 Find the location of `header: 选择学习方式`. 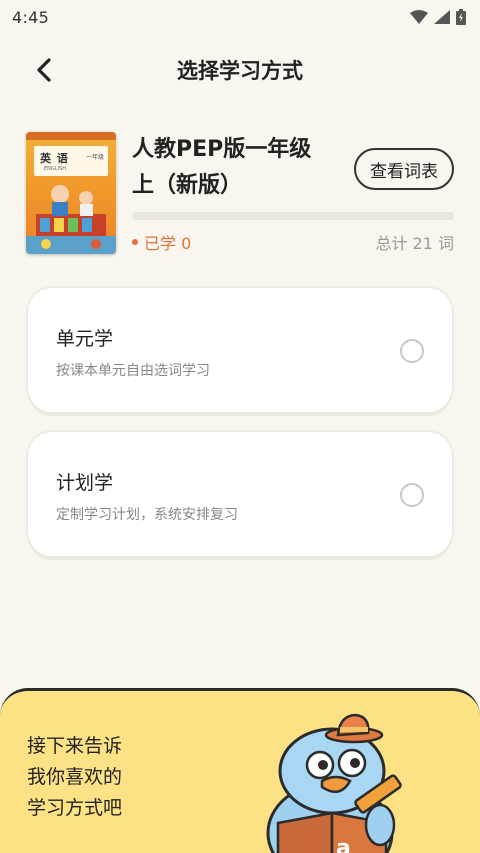

header: 选择学习方式 is located at coordinates (240, 70).